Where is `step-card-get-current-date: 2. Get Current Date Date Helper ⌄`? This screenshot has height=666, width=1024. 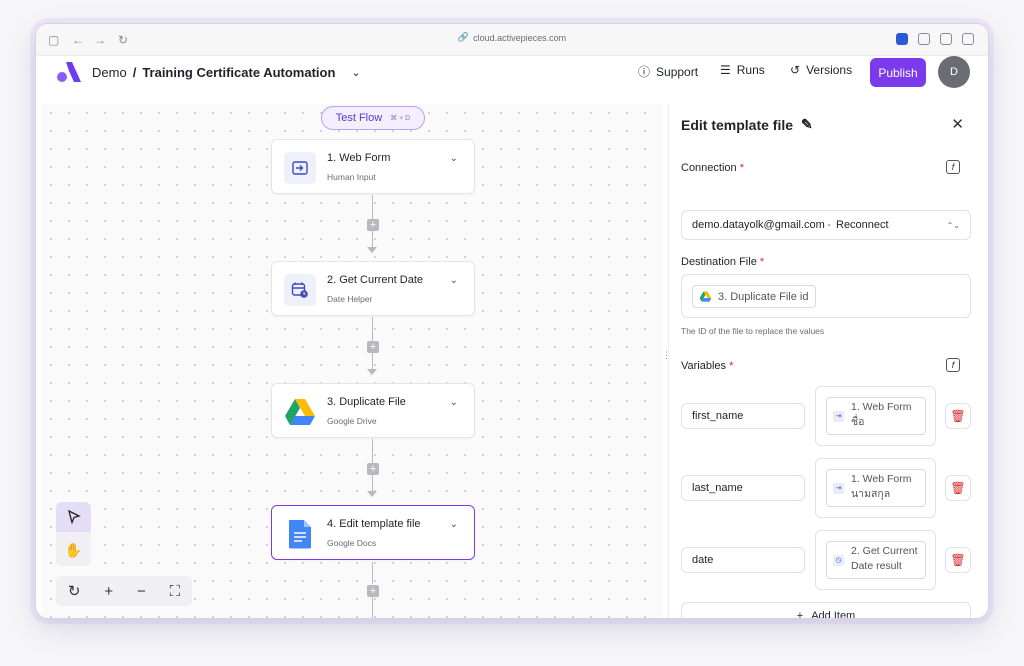 step-card-get-current-date: 2. Get Current Date Date Helper ⌄ is located at coordinates (373, 288).